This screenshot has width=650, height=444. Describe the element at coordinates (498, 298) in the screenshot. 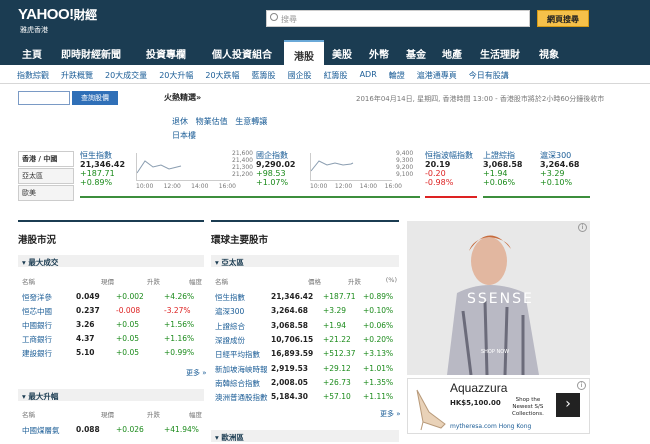

I see `ssense-ad: SSENSE SHOP NOW i` at that location.